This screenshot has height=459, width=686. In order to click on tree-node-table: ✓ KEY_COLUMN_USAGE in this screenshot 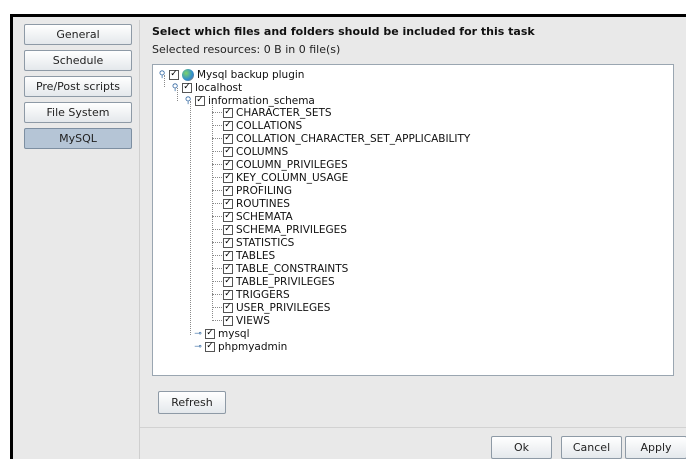, I will do `click(285, 177)`.